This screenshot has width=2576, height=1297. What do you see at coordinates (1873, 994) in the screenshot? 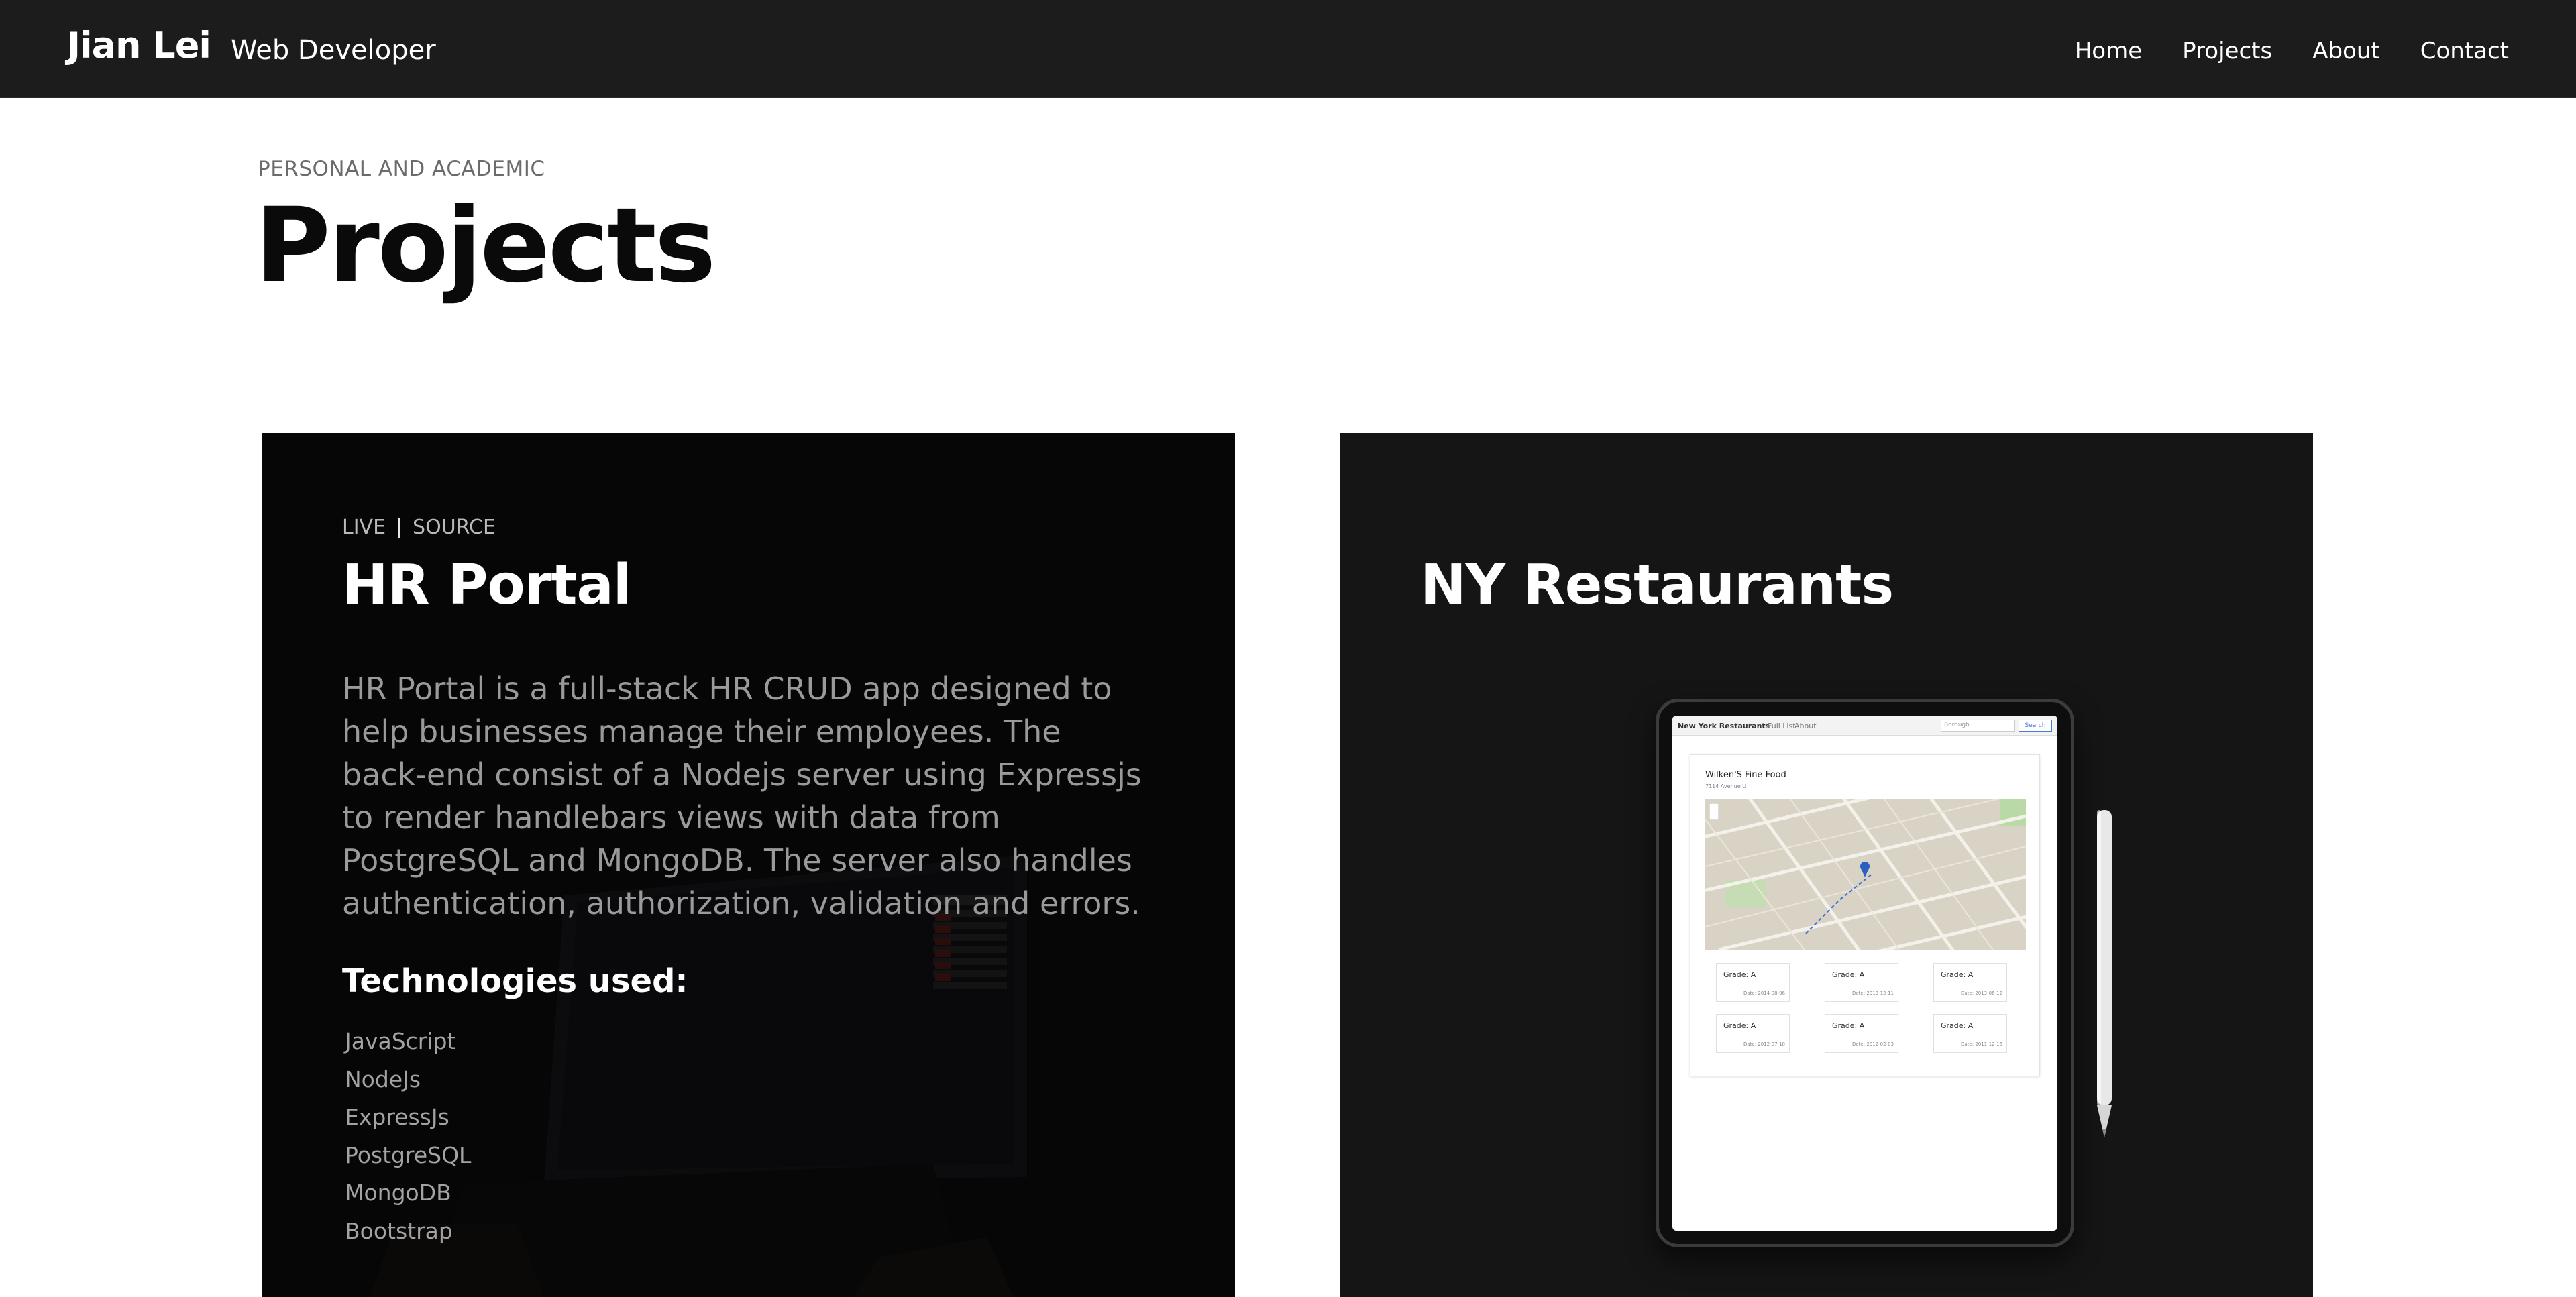
I see `grade-date: Date: 2013-12-11` at bounding box center [1873, 994].